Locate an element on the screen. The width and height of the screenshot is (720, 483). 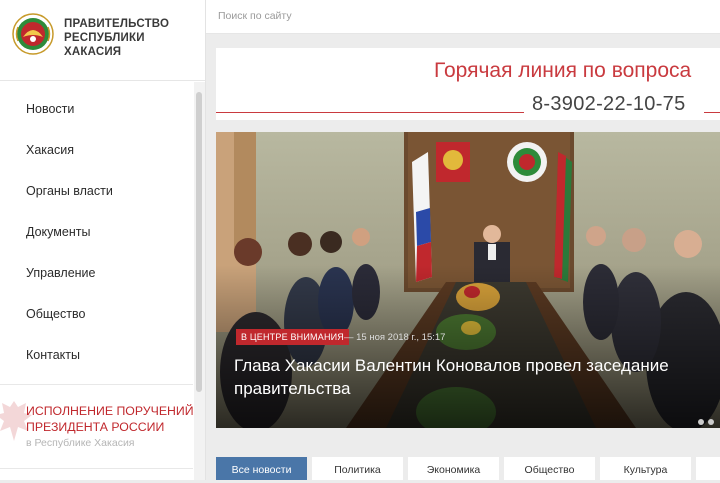
category-badge: В ЦЕНТРЕ ВНИМАНИЯ is located at coordinates (293, 337).